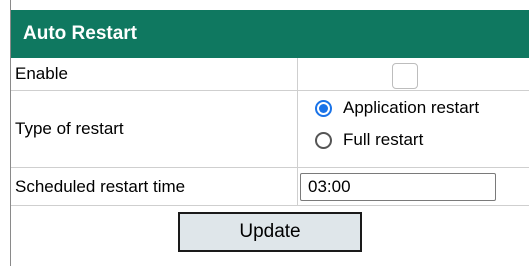 The width and height of the screenshot is (529, 266). I want to click on scheduled-value-cell, so click(413, 186).